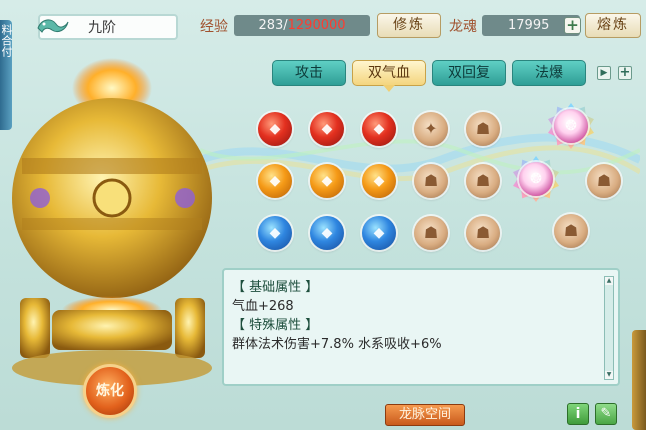 Image resolution: width=646 pixels, height=430 pixels. Describe the element at coordinates (409, 25) in the screenshot. I see `cultivate-button: 修炼` at that location.